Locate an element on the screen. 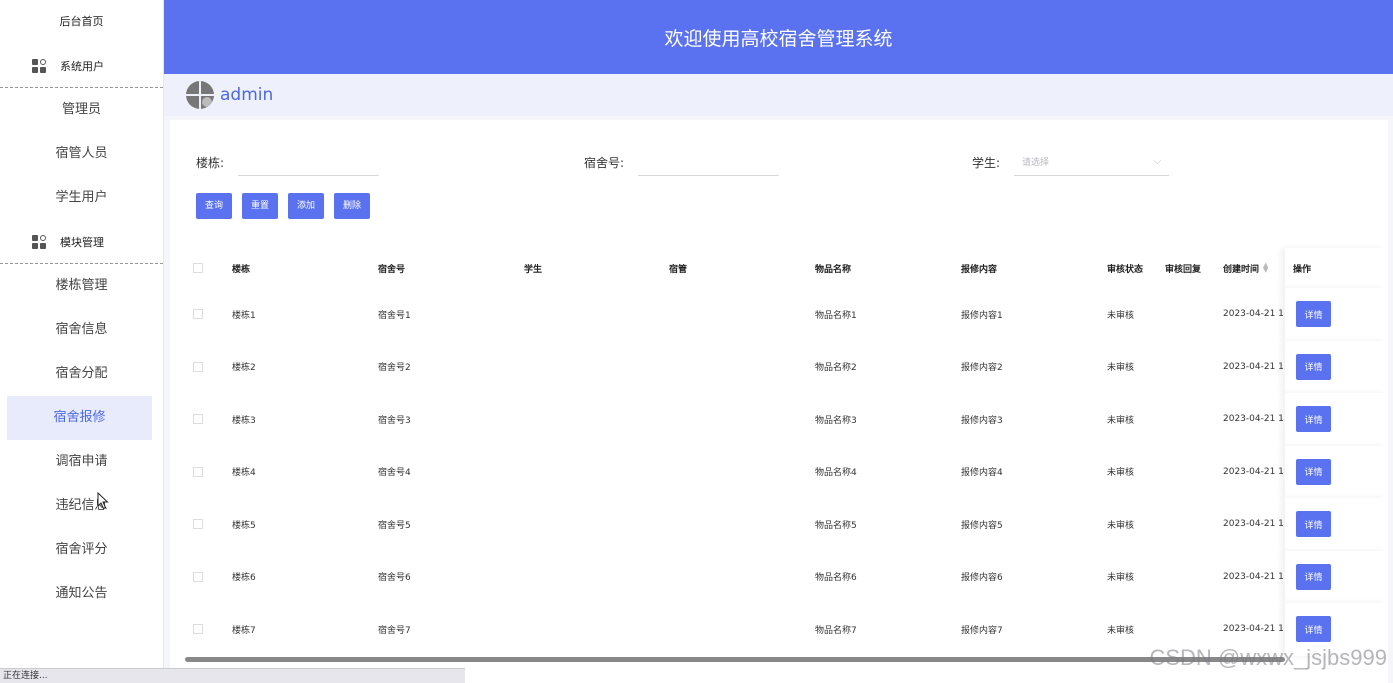  sidebar-item-dorm-assign: 宿舍分配 is located at coordinates (81, 374).